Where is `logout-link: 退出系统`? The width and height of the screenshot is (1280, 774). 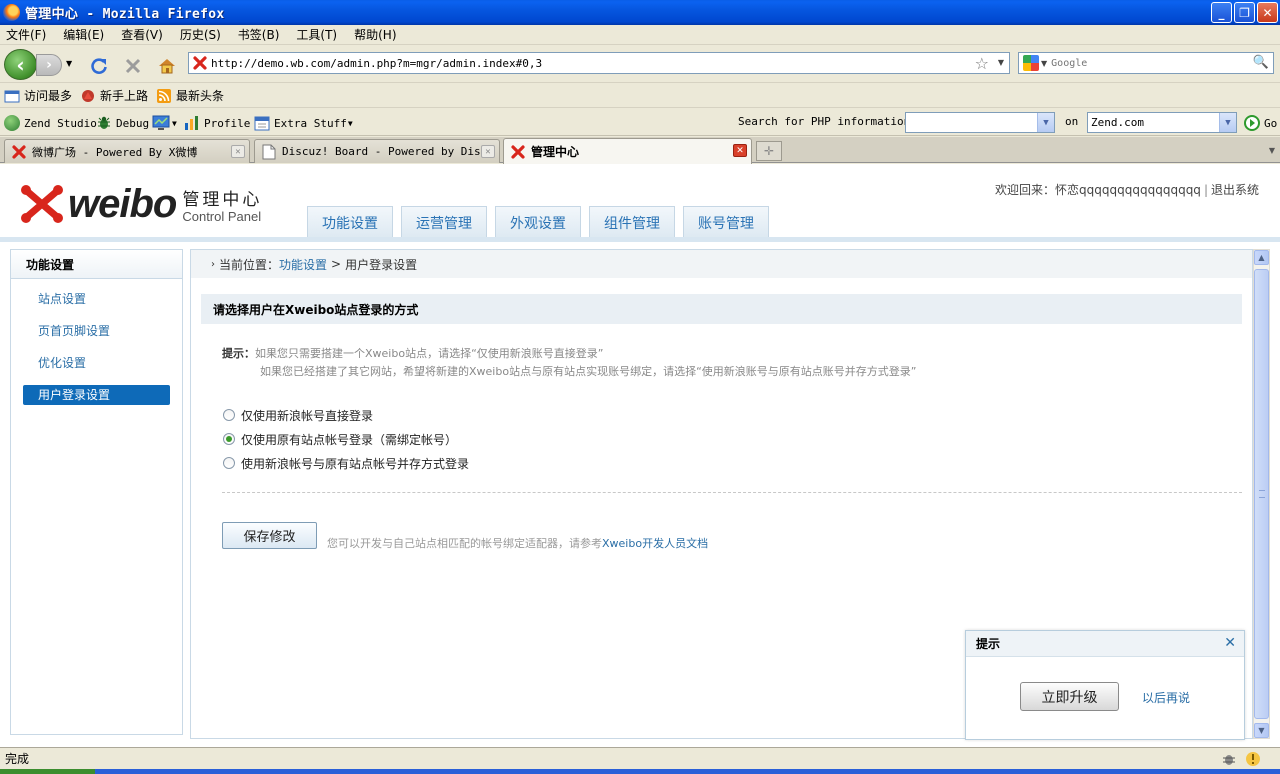 logout-link: 退出系统 is located at coordinates (1235, 190).